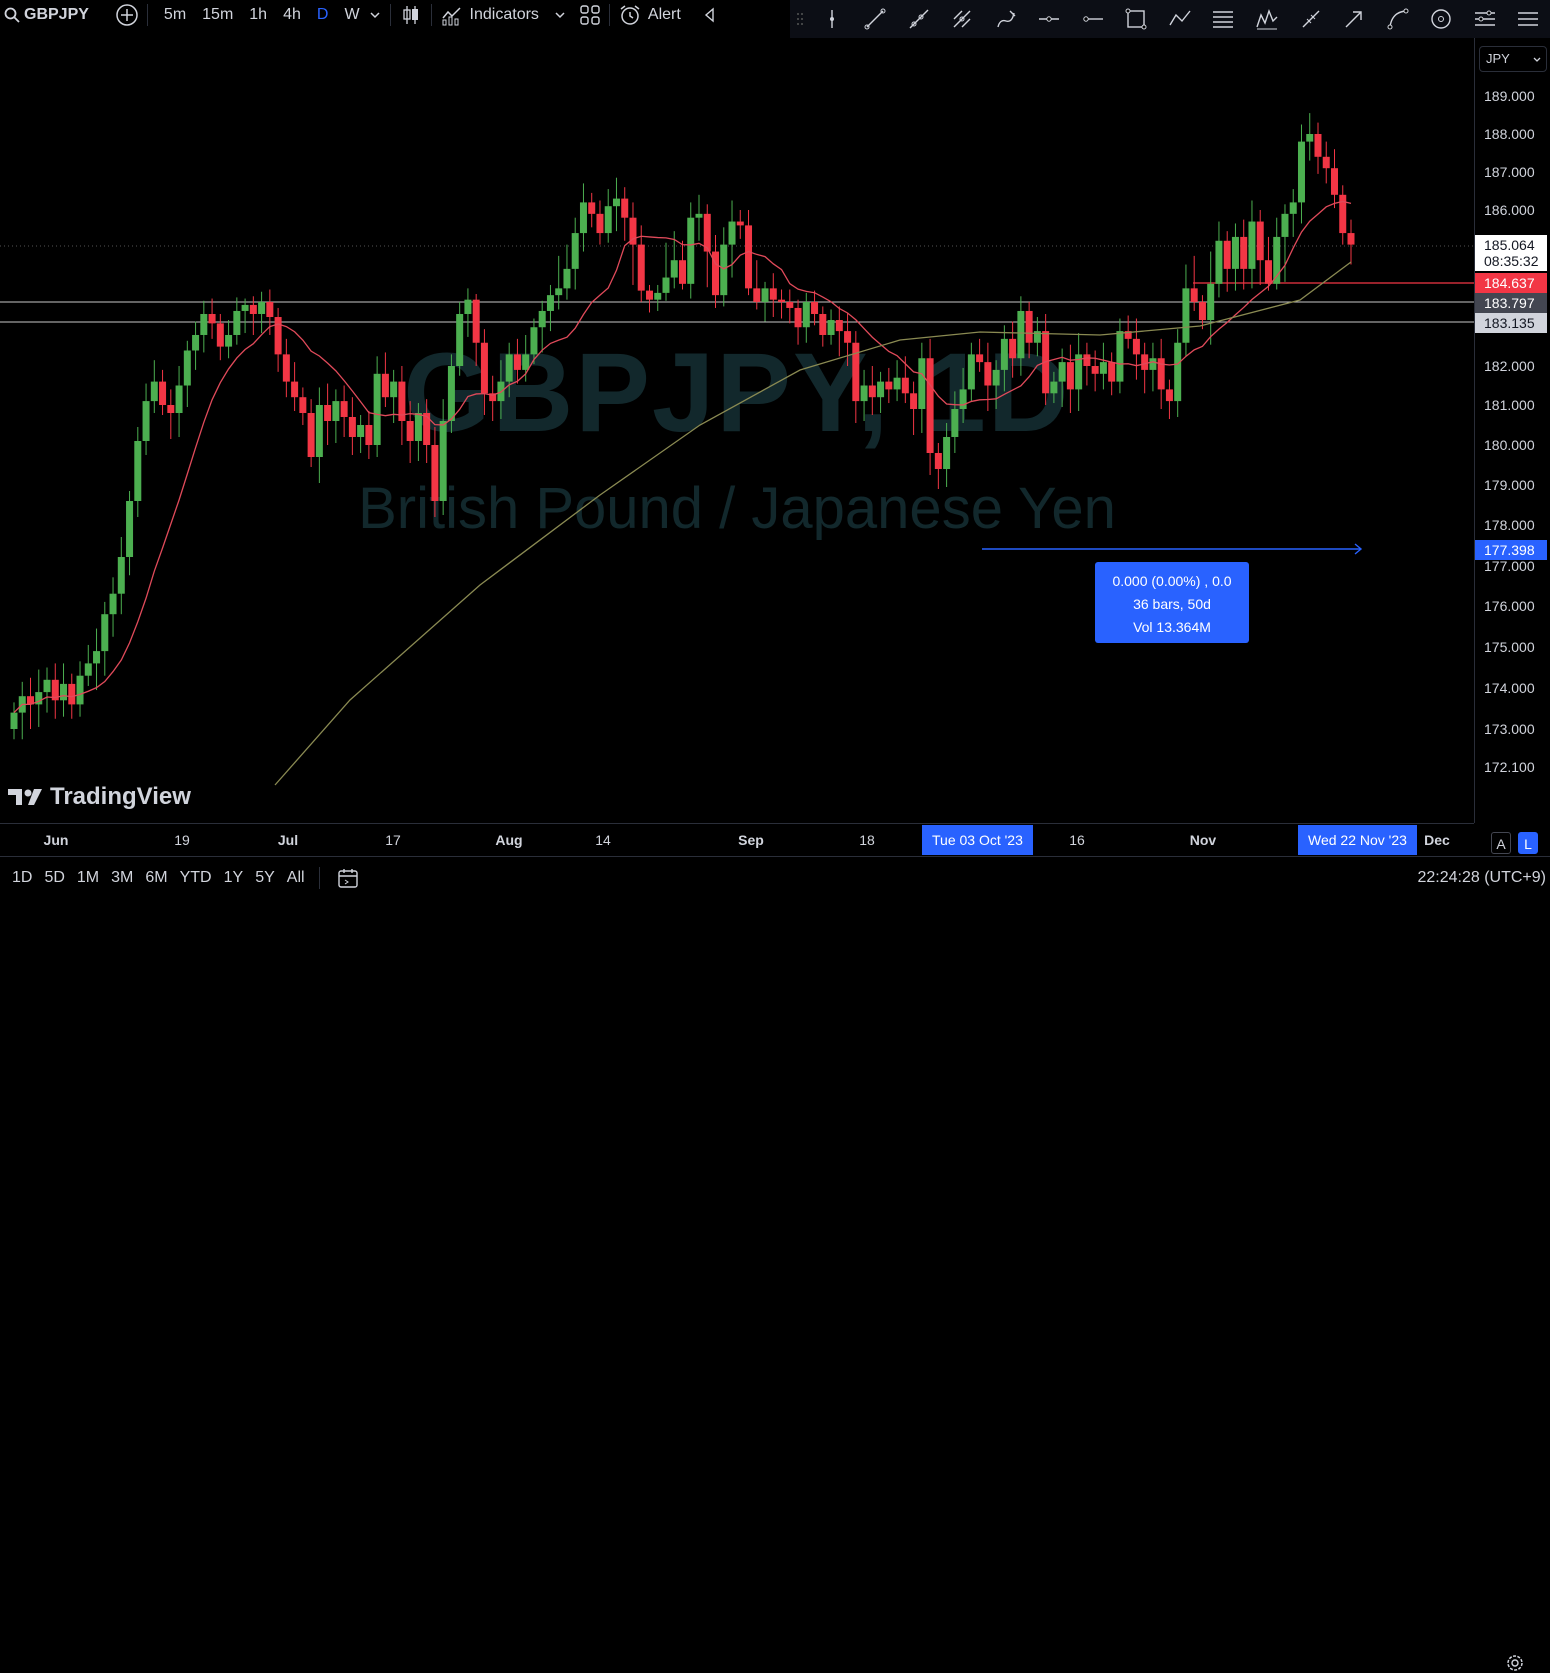  What do you see at coordinates (265, 878) in the screenshot?
I see `range-5y: 5Y` at bounding box center [265, 878].